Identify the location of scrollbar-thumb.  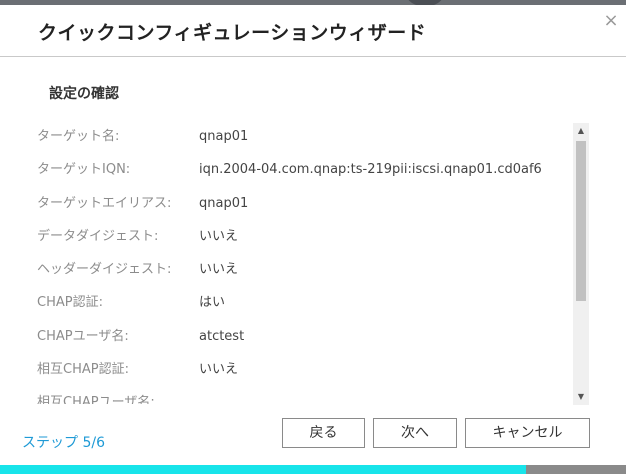
(581, 221).